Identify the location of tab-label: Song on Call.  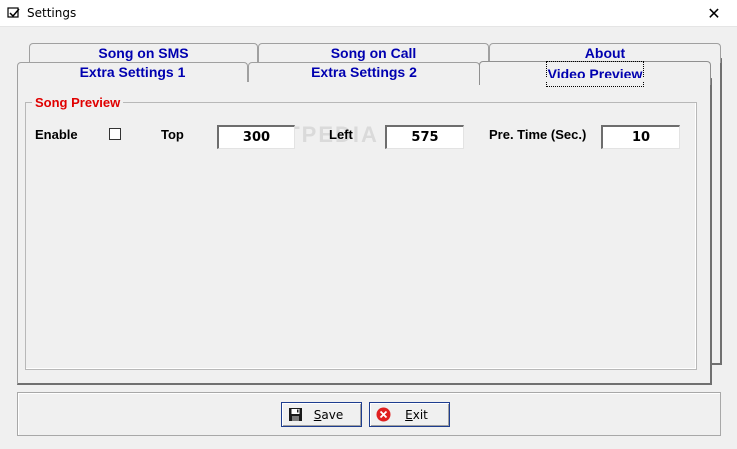
(373, 53).